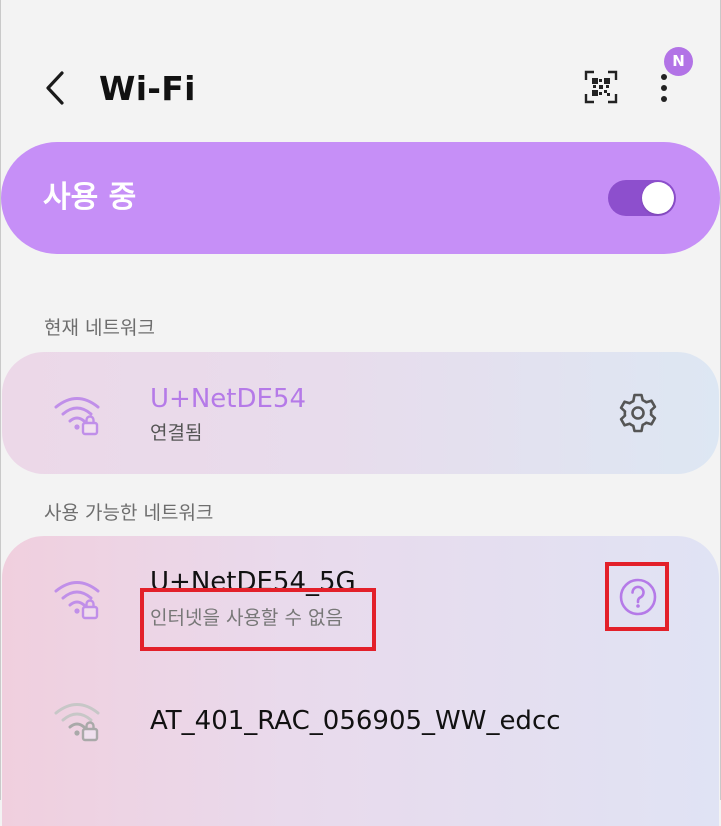 The image size is (721, 826). Describe the element at coordinates (176, 433) in the screenshot. I see `current-network-status: 연결됨` at that location.